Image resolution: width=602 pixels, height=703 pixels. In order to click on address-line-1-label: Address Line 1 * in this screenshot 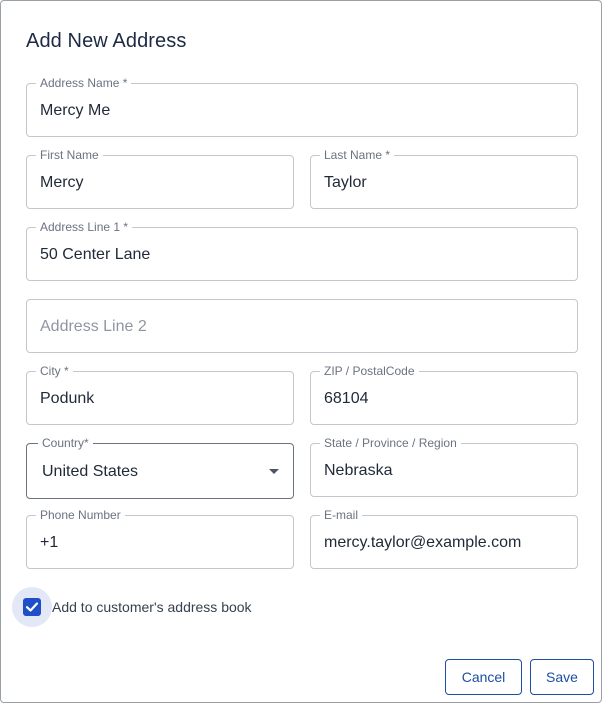, I will do `click(84, 227)`.